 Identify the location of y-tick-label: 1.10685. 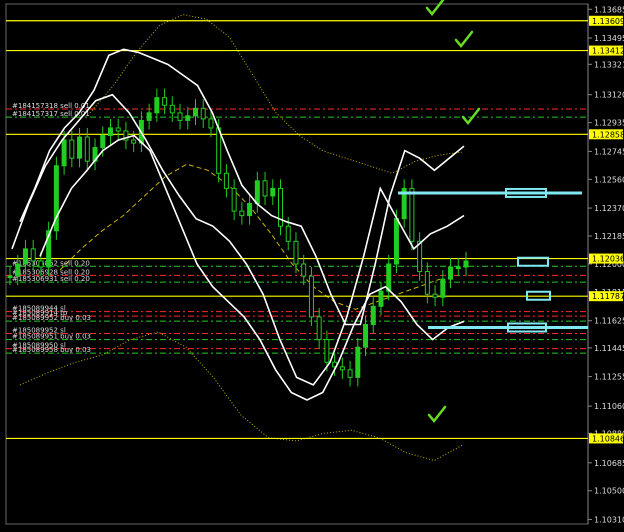
(609, 463).